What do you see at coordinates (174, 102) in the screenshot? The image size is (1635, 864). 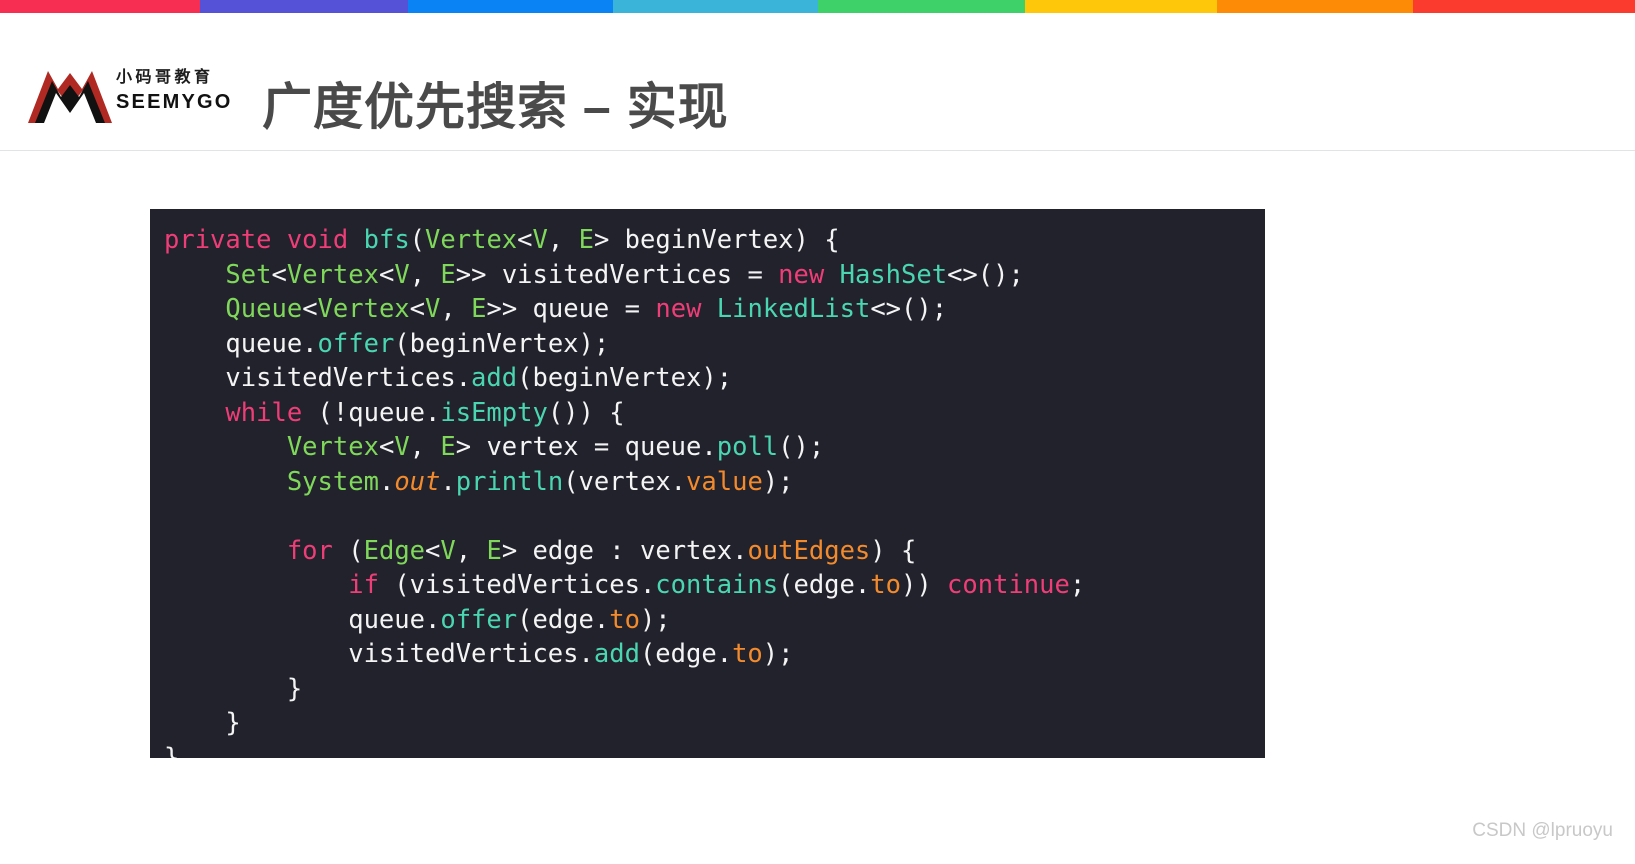 I see `brand-name-en: SEEMYGO` at bounding box center [174, 102].